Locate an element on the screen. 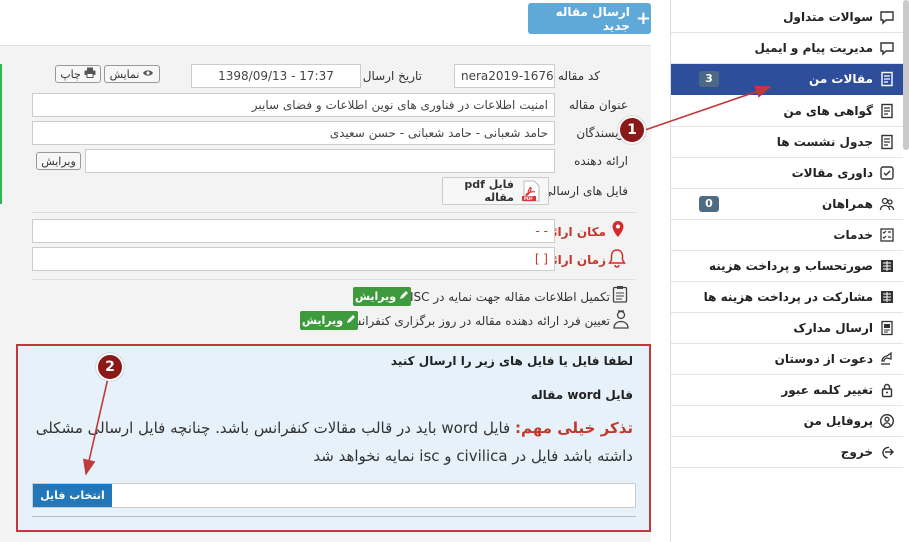 This screenshot has height=542, width=909. sidebar-item-services: خدمات is located at coordinates (787, 235).